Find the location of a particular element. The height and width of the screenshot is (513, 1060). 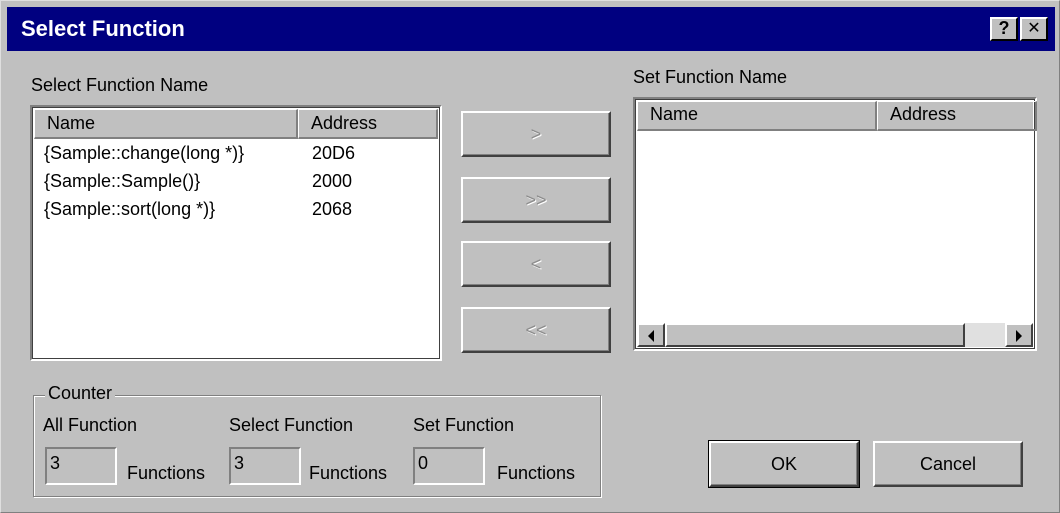

set-list-header: Name Address is located at coordinates (837, 116).